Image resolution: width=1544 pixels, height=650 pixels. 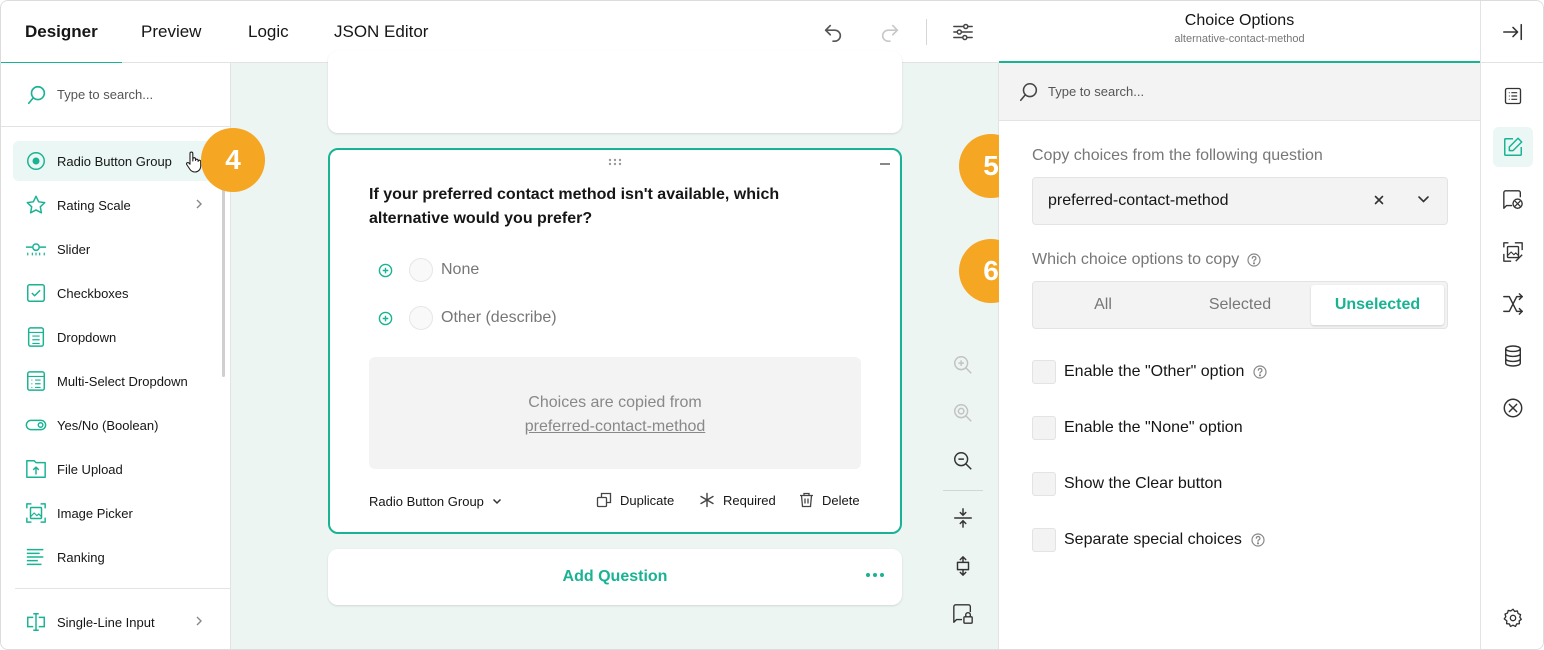 I want to click on tab-designer: Designer, so click(x=61, y=32).